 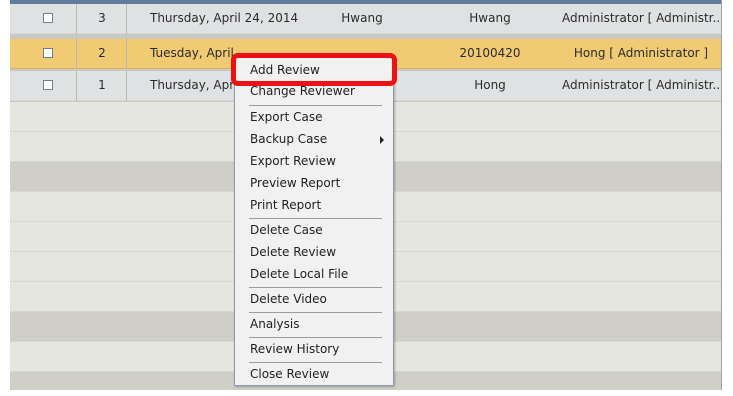 I want to click on row-col-a: Hwang, so click(x=362, y=18).